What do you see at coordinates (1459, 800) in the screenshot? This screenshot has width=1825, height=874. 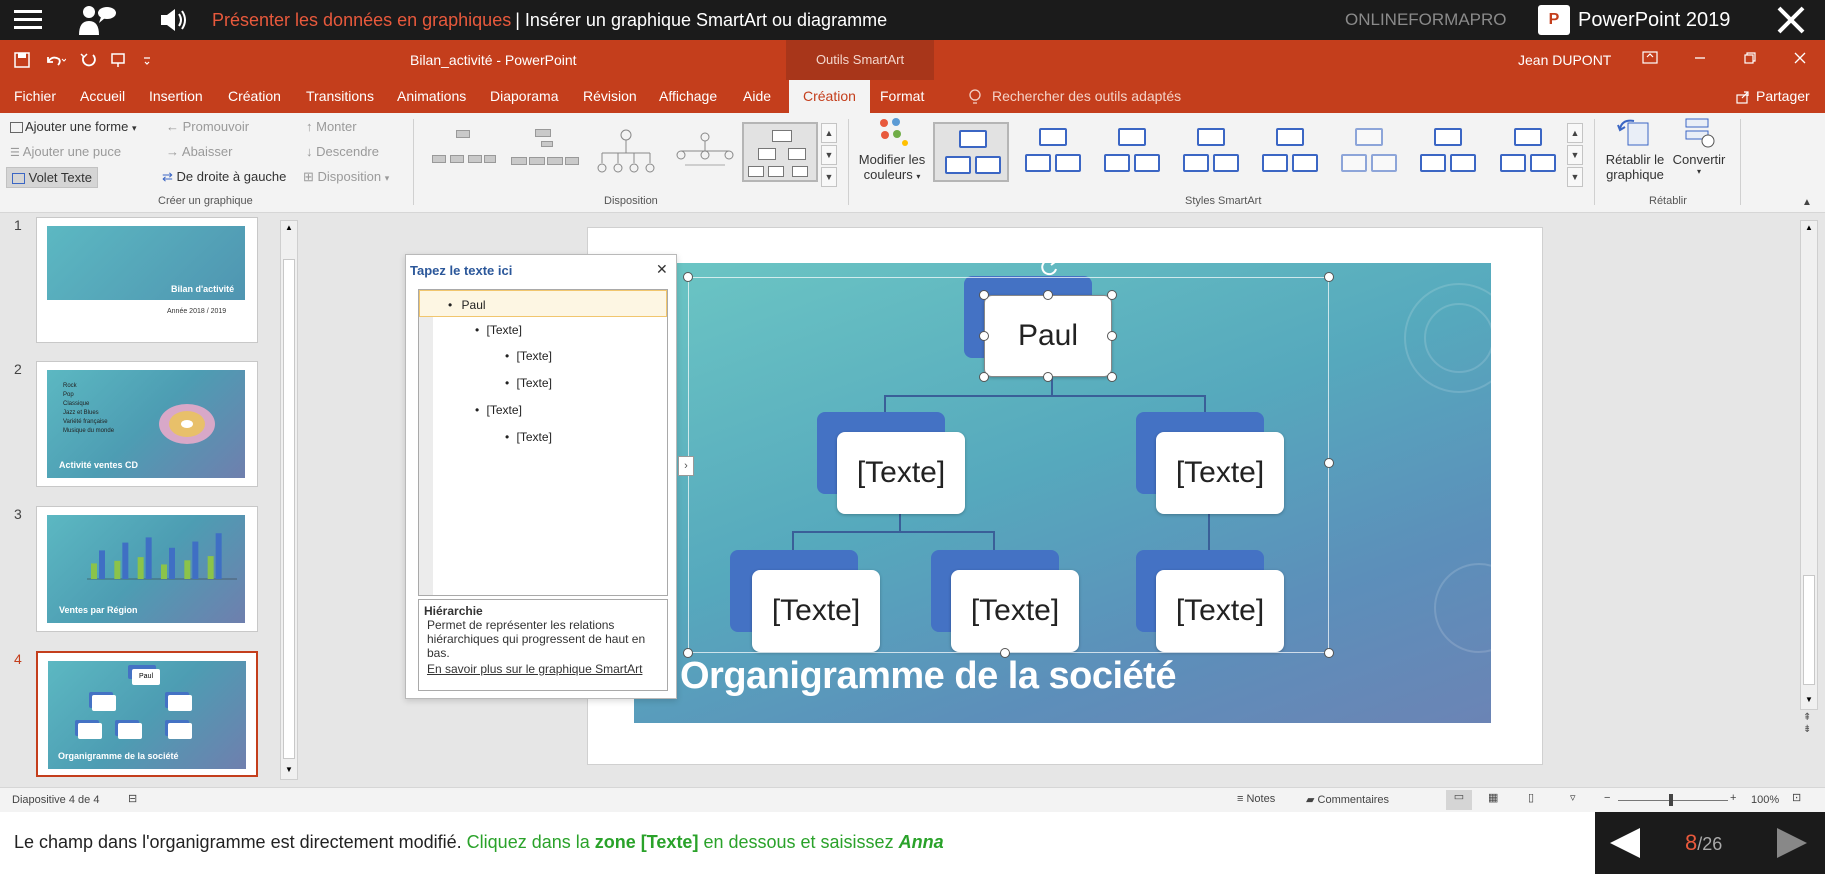 I see `normal-view-icon: ▭` at bounding box center [1459, 800].